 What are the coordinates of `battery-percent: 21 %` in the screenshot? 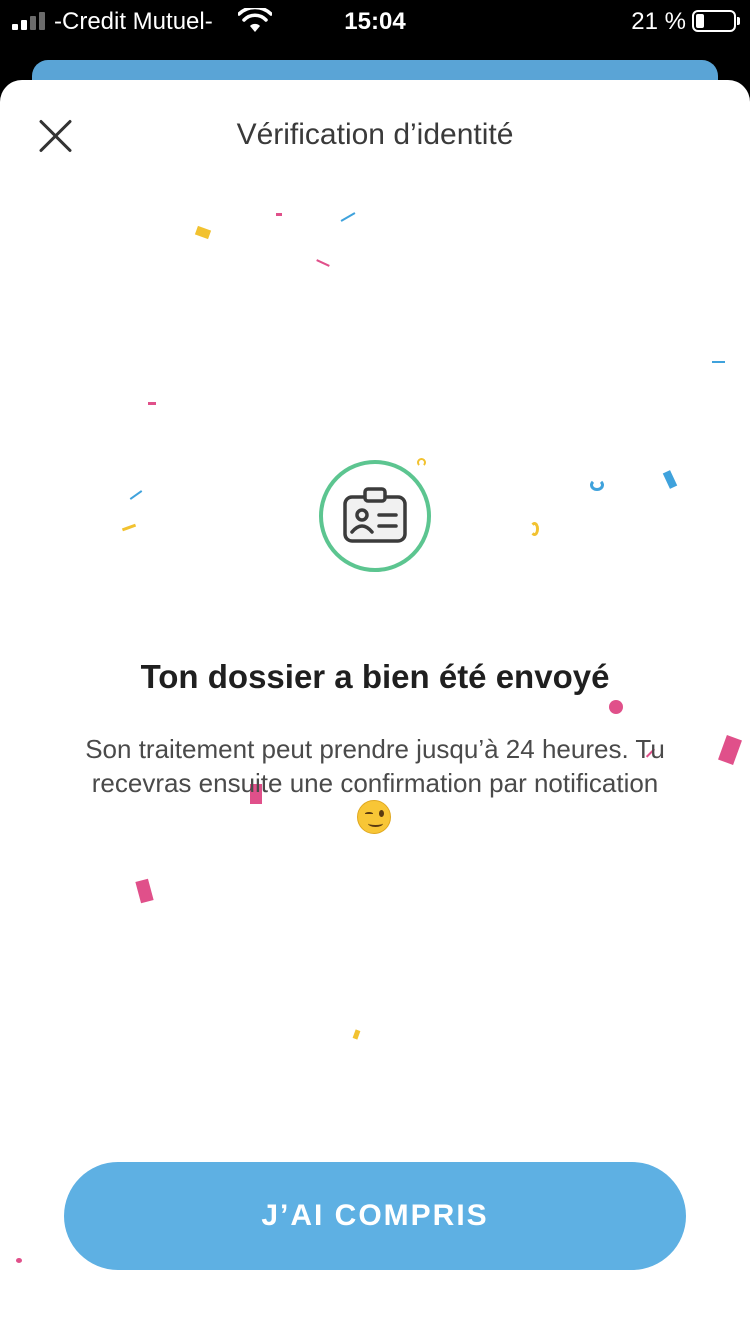 It's located at (658, 21).